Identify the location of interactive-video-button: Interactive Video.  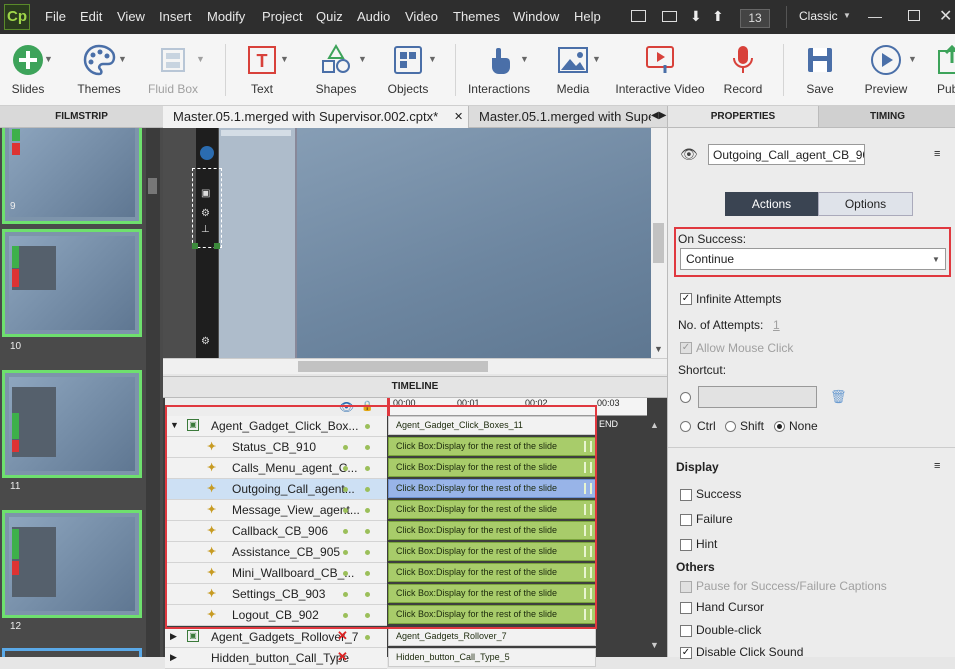
(660, 70).